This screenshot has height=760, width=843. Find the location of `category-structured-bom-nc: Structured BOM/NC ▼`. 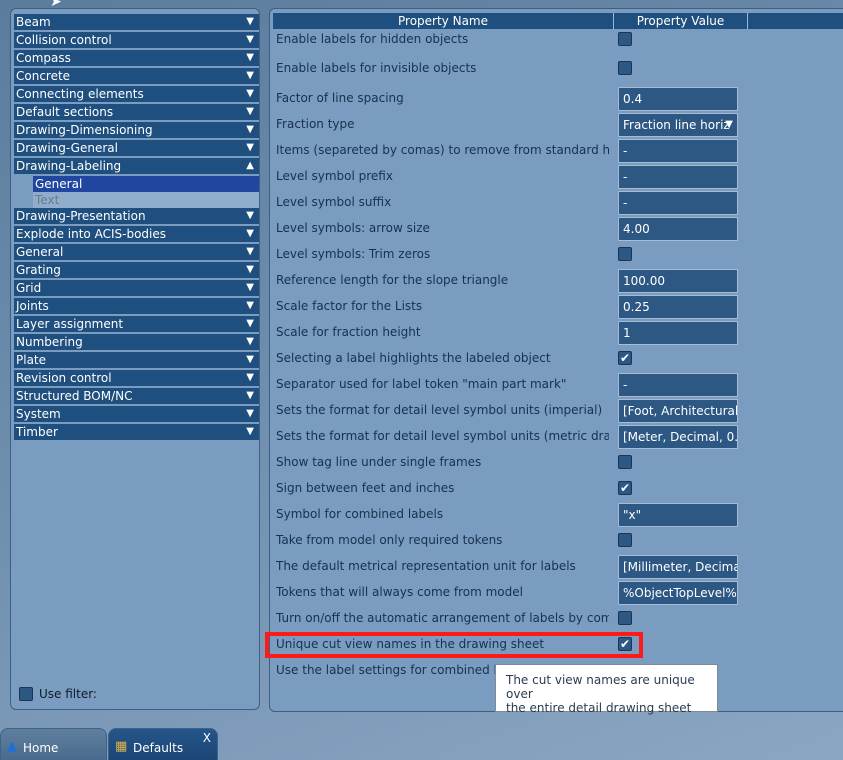

category-structured-bom-nc: Structured BOM/NC ▼ is located at coordinates (136, 396).